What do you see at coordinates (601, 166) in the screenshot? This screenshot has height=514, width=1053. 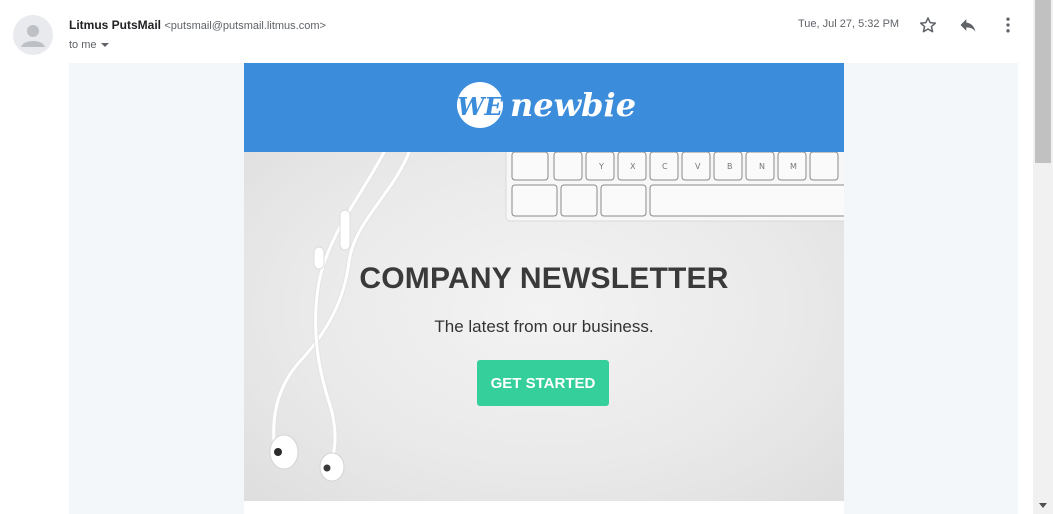 I see `svg-text: Y` at bounding box center [601, 166].